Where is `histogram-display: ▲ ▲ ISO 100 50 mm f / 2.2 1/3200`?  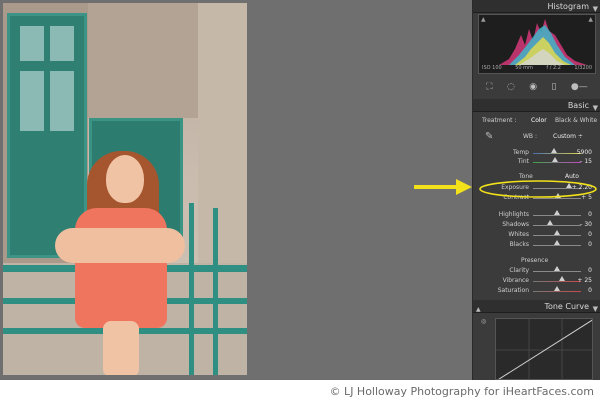 histogram-display: ▲ ▲ ISO 100 50 mm f / 2.2 1/3200 is located at coordinates (537, 44).